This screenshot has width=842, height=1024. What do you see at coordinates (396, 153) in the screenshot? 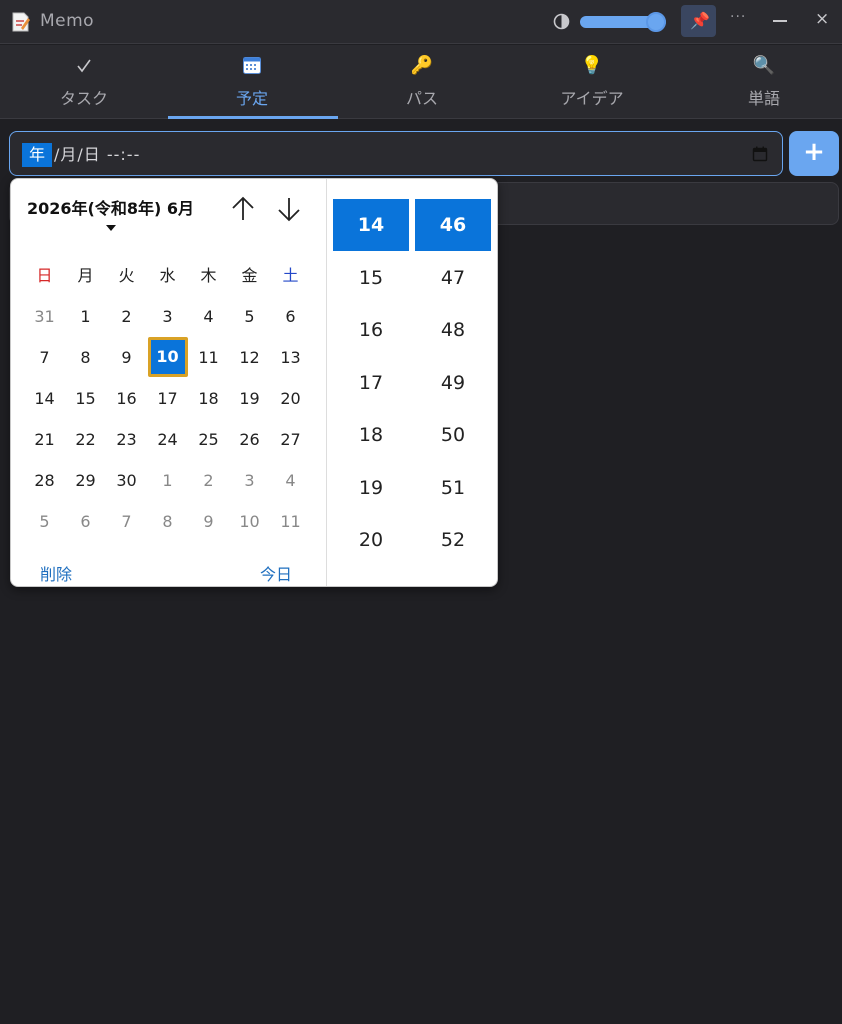
I see `datetime-input: 年 /月/日 --:--` at bounding box center [396, 153].